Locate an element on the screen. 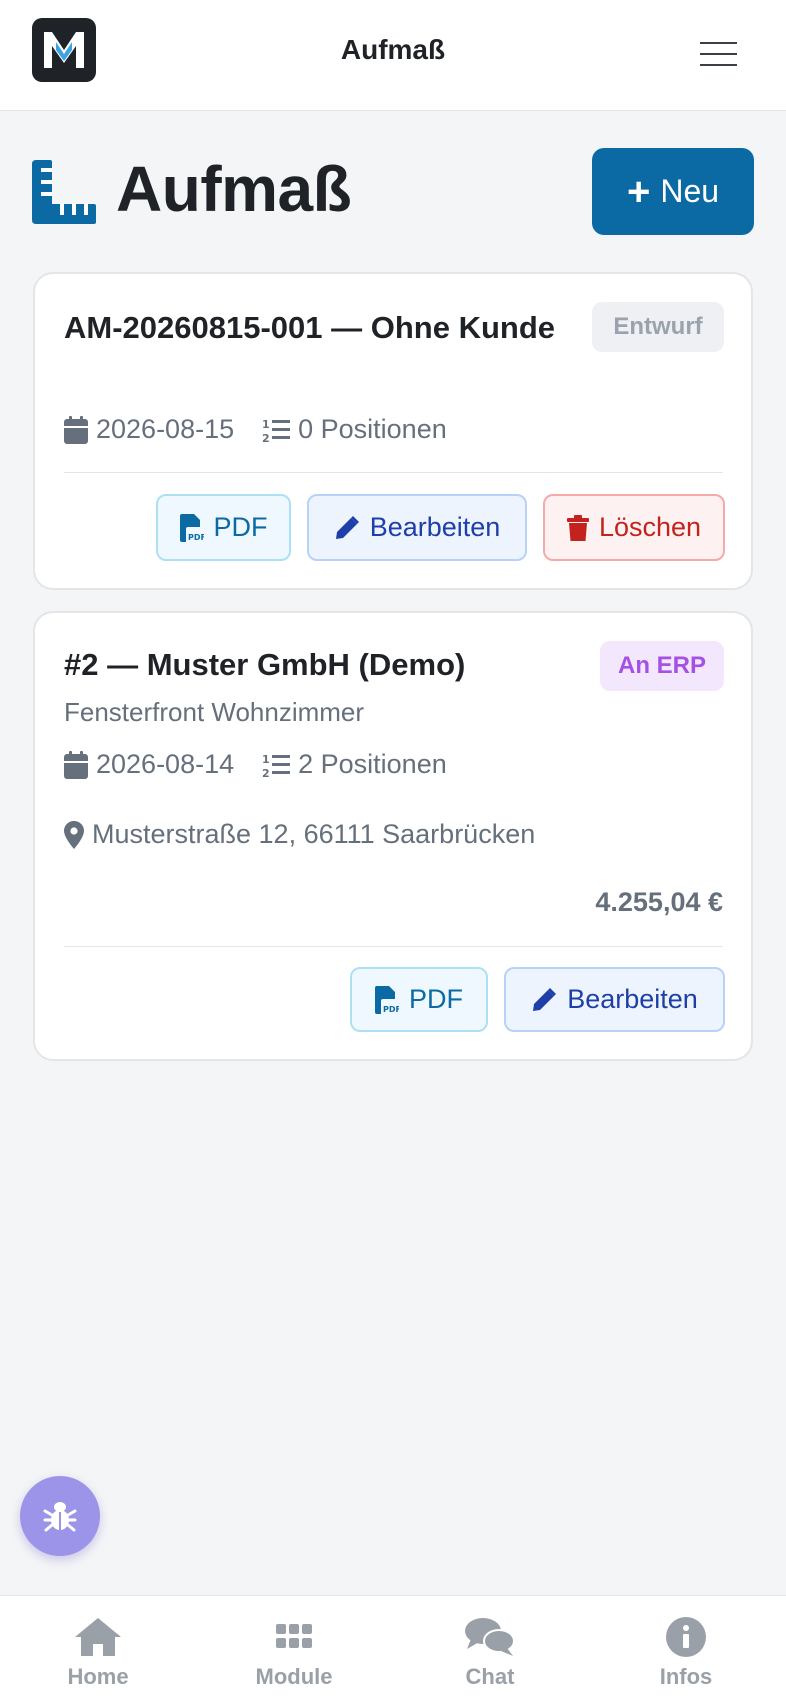 The image size is (786, 1704). top-bar-title: Aufmaß is located at coordinates (393, 49).